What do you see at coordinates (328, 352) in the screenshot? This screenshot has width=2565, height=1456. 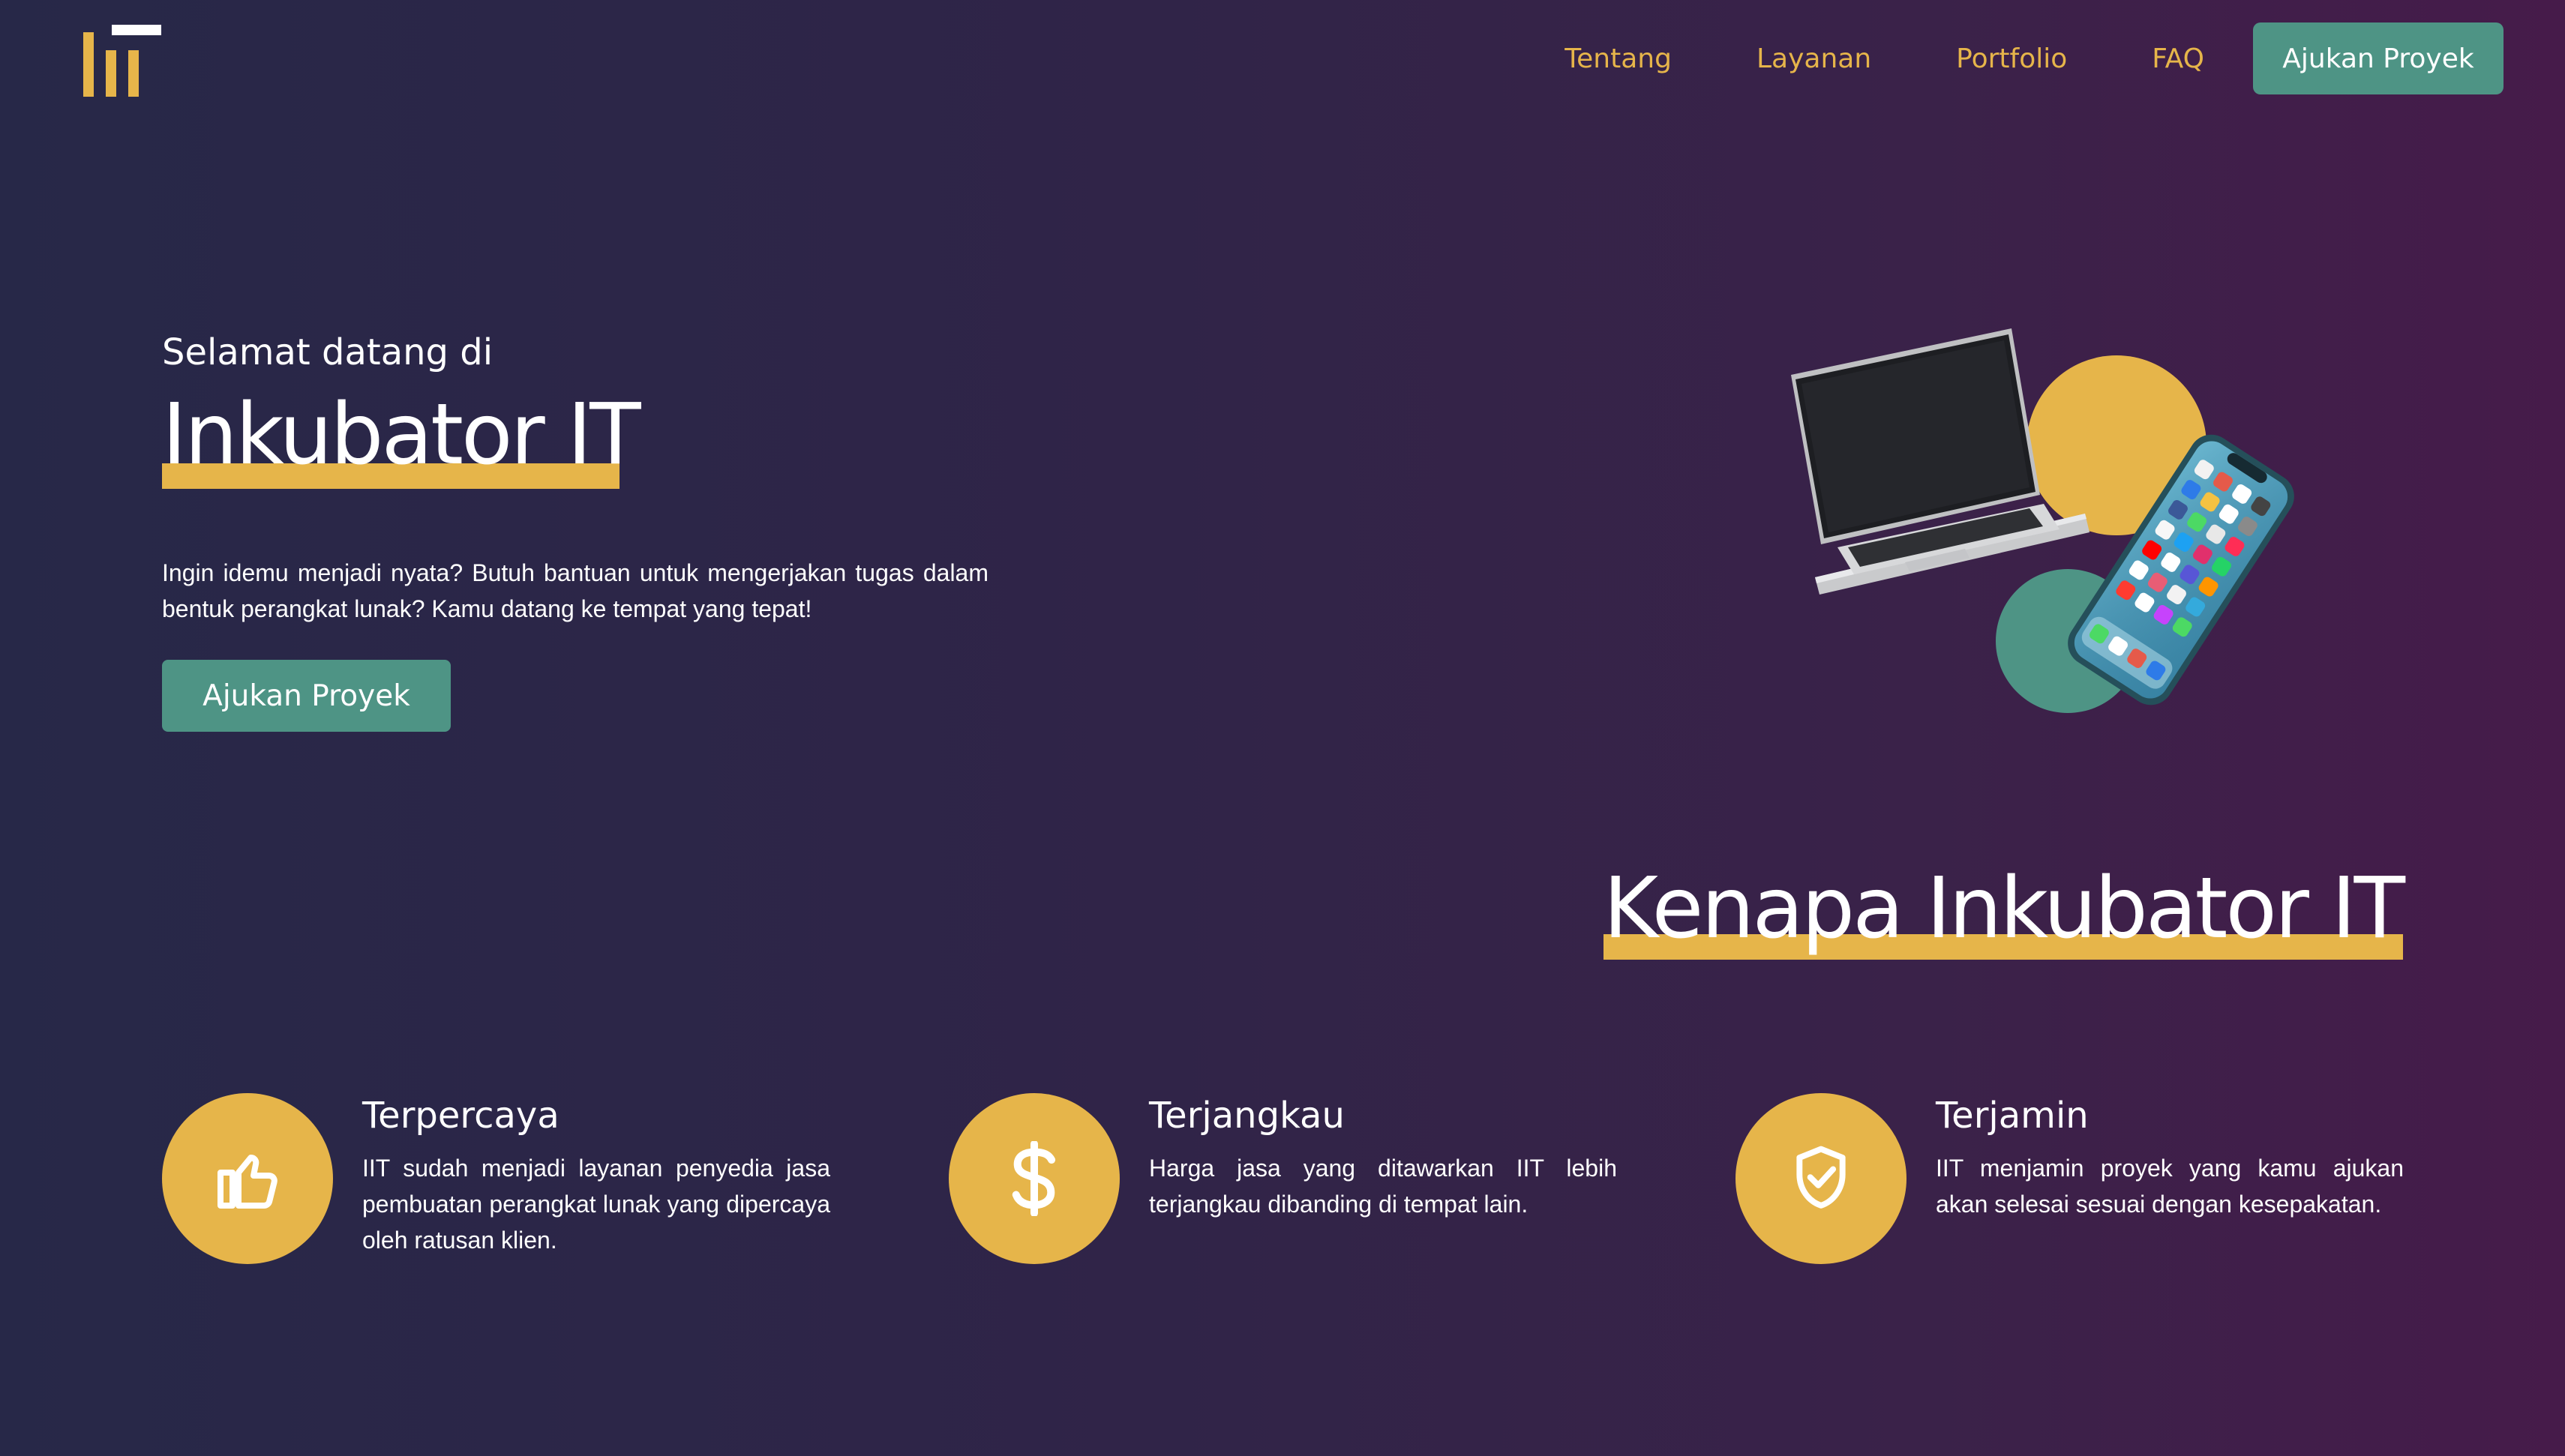 I see `hero-welcome-text: Selamat datang di` at bounding box center [328, 352].